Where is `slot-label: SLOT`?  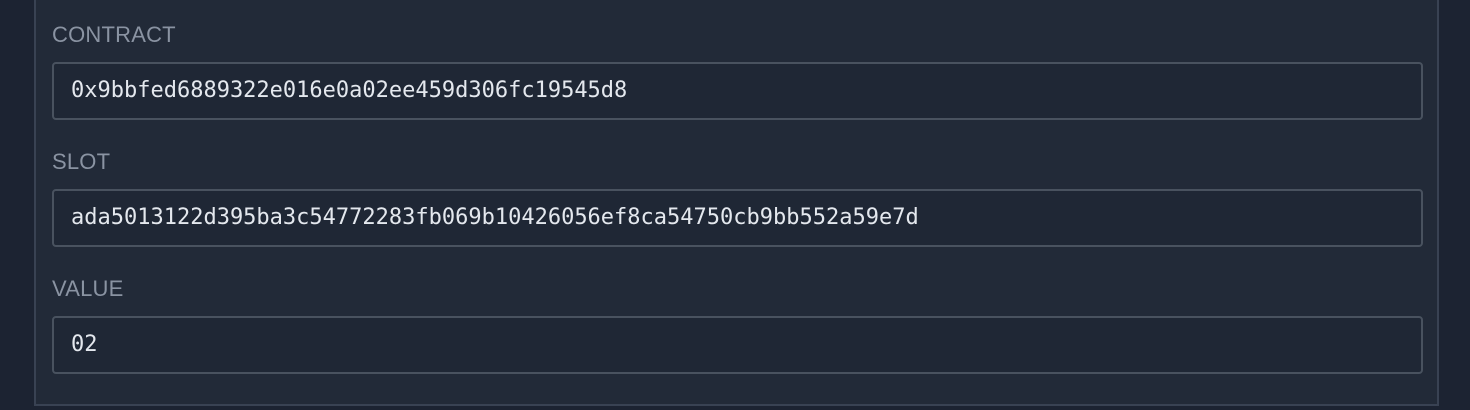 slot-label: SLOT is located at coordinates (81, 161).